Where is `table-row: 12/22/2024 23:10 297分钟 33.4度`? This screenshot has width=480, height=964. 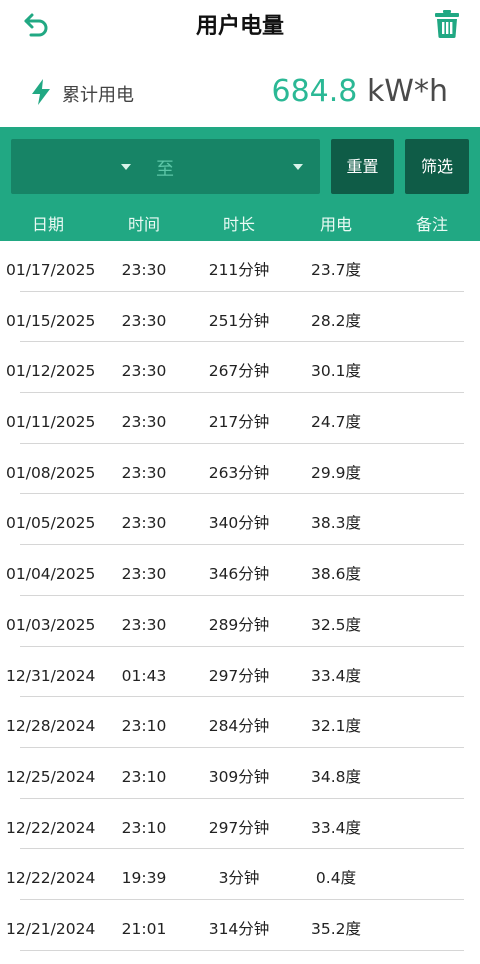
table-row: 12/22/2024 23:10 297分钟 33.4度 is located at coordinates (240, 824).